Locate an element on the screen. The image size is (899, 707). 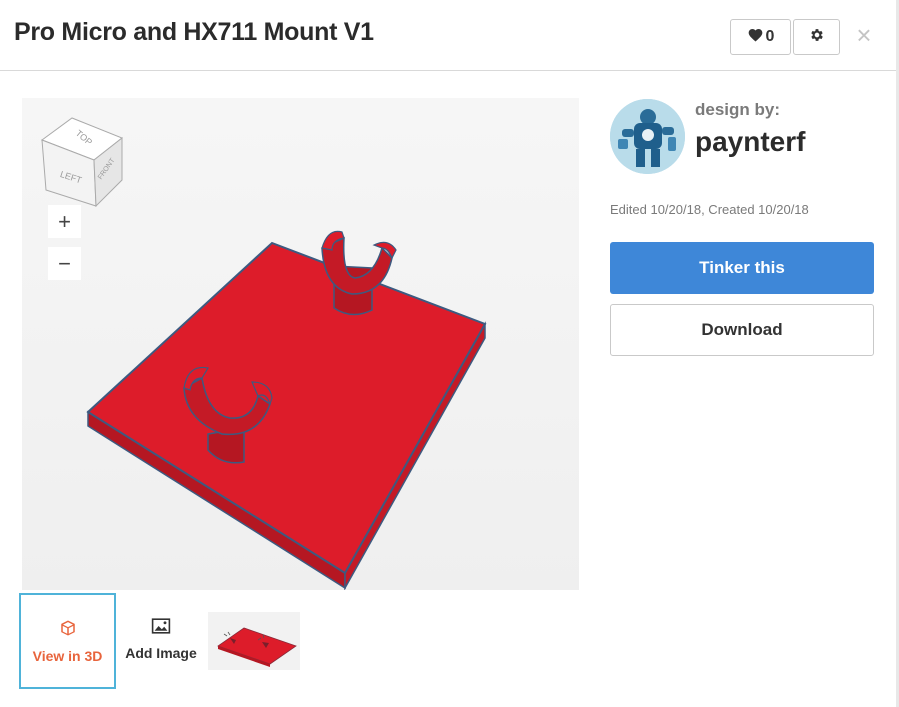
page-title: Pro Micro and HX711 Mount V1 is located at coordinates (194, 32).